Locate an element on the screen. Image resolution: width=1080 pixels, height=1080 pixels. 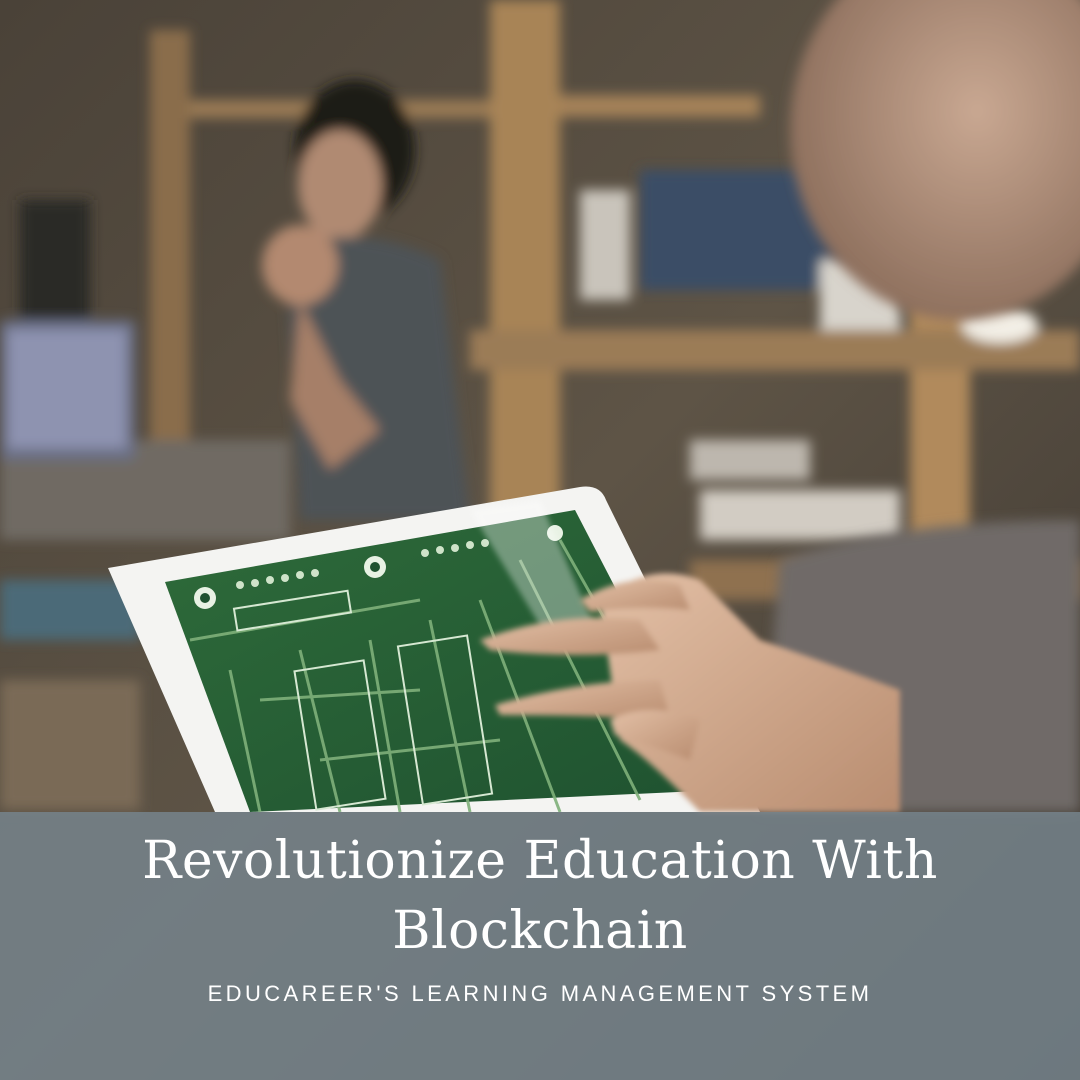
headline: Revolutionize Education With Blockchain is located at coordinates (540, 896).